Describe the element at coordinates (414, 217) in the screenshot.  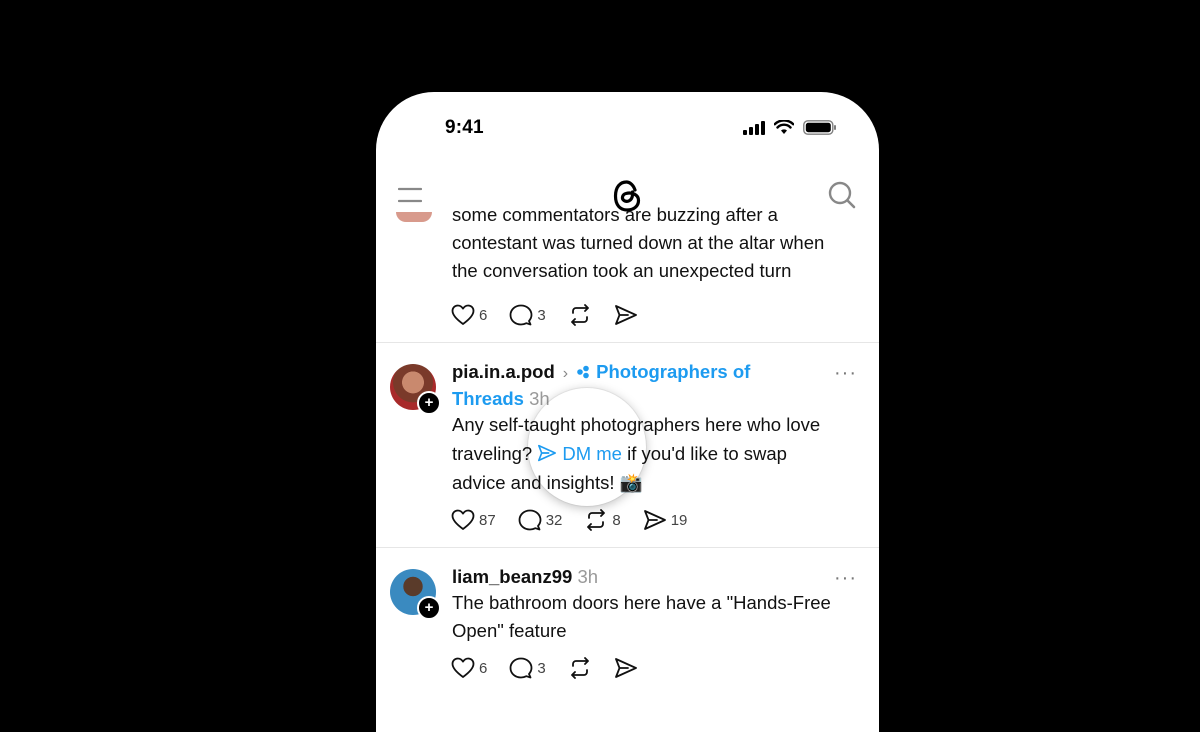
I see `avatar` at that location.